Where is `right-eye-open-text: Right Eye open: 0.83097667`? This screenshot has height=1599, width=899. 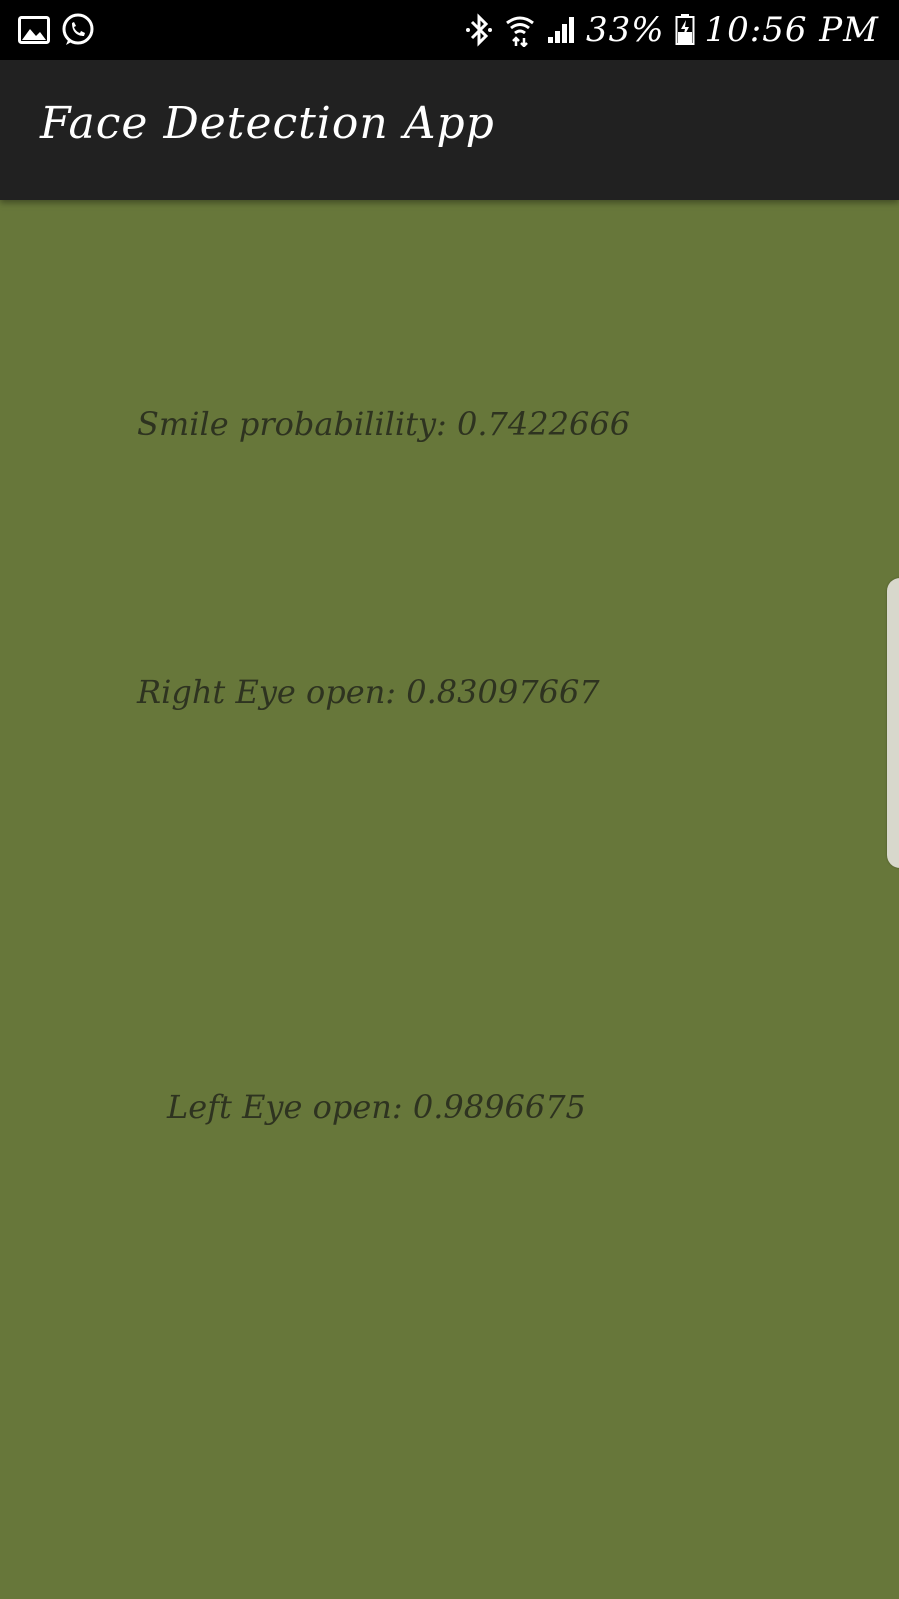
right-eye-open-text: Right Eye open: 0.83097667 is located at coordinates (368, 692).